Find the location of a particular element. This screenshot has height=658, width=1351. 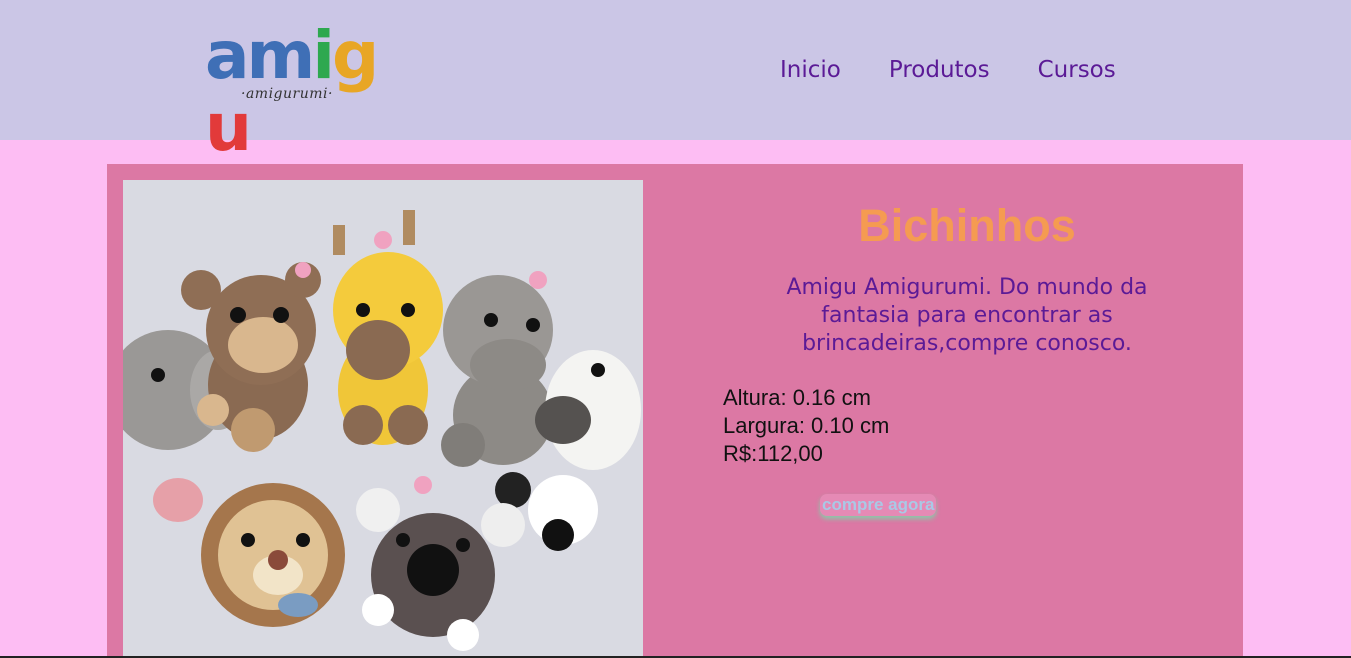

nav-link-produtos: Produtos is located at coordinates (939, 70).